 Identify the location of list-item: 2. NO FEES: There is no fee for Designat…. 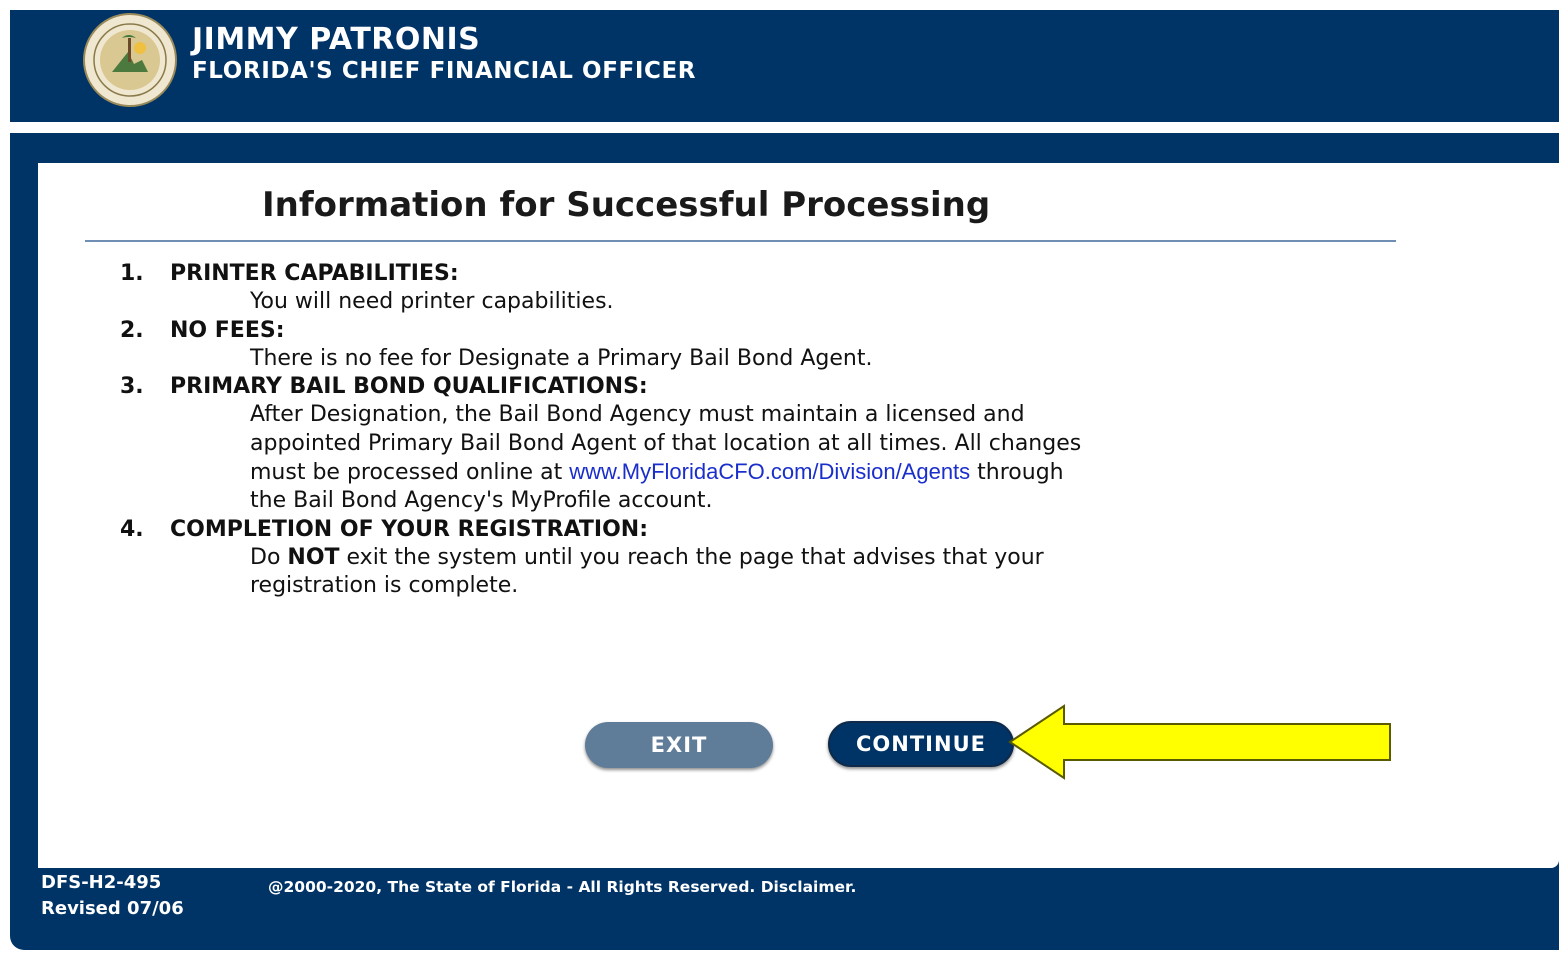
(695, 345).